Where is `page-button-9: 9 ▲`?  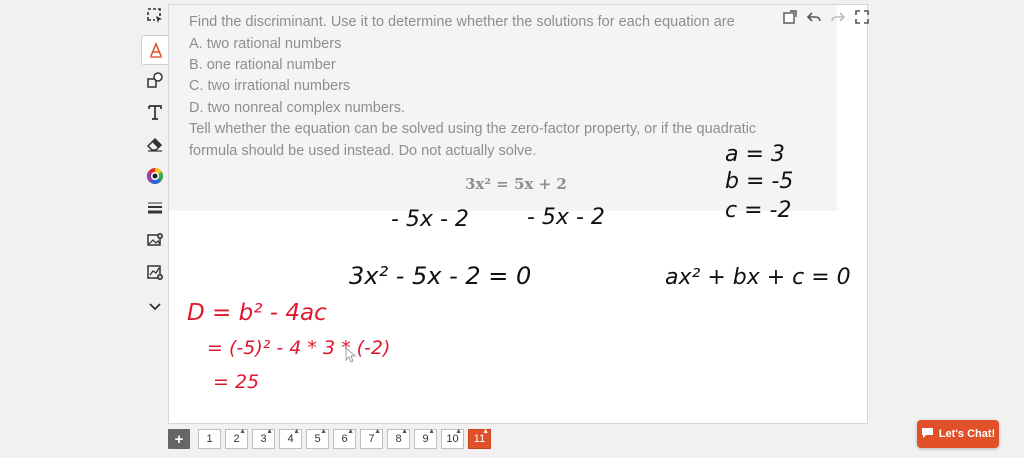
page-button-9: 9 ▲ is located at coordinates (425, 438).